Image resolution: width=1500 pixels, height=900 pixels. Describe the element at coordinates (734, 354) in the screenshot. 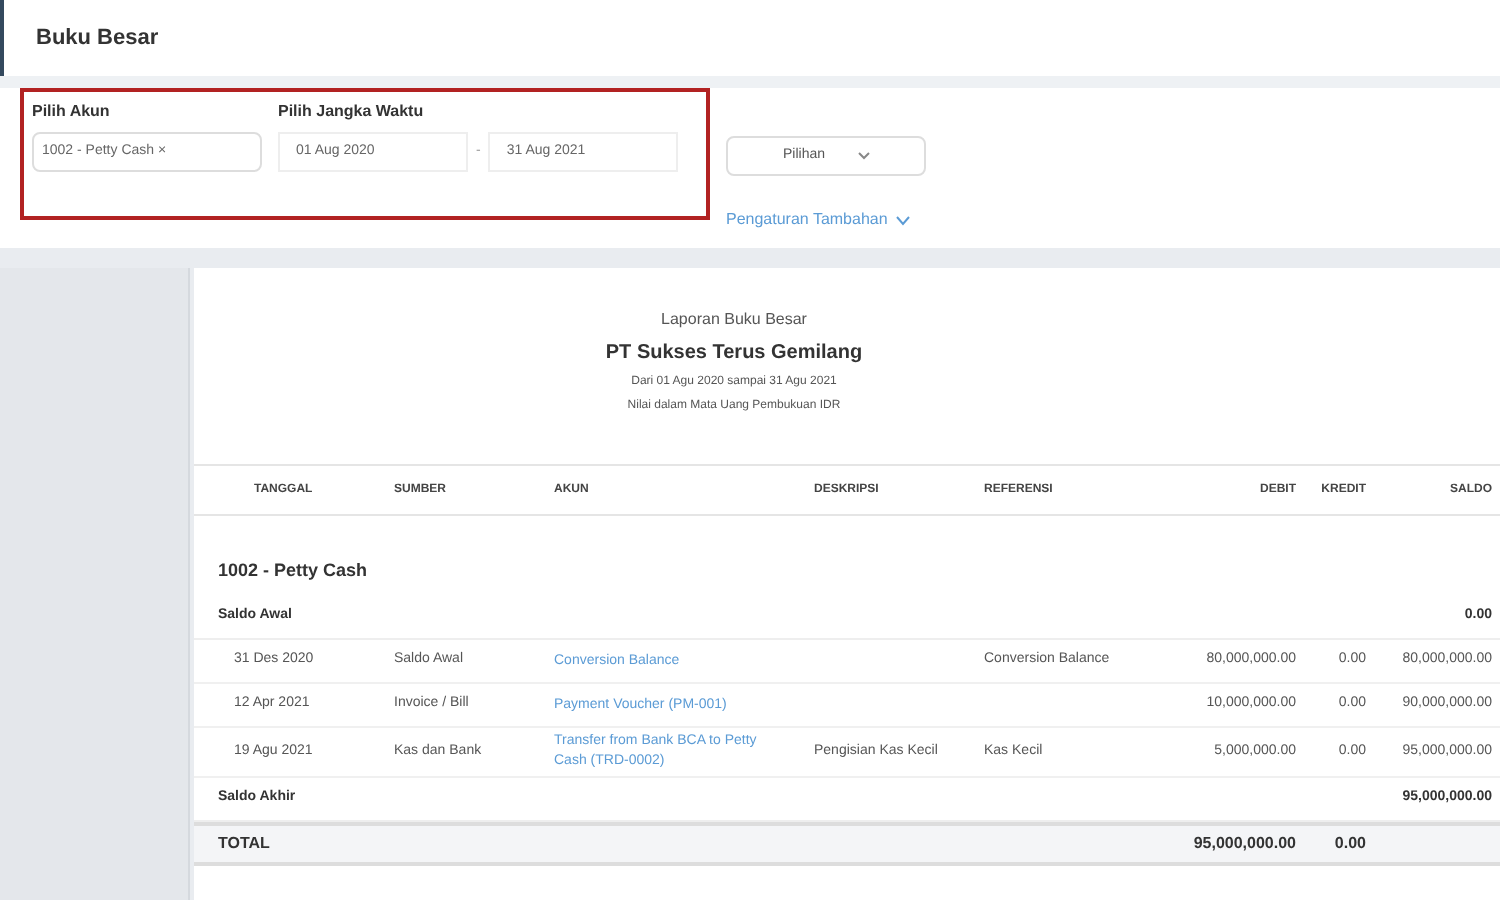

I see `company-name: PT Sukses Terus Gemilang` at that location.